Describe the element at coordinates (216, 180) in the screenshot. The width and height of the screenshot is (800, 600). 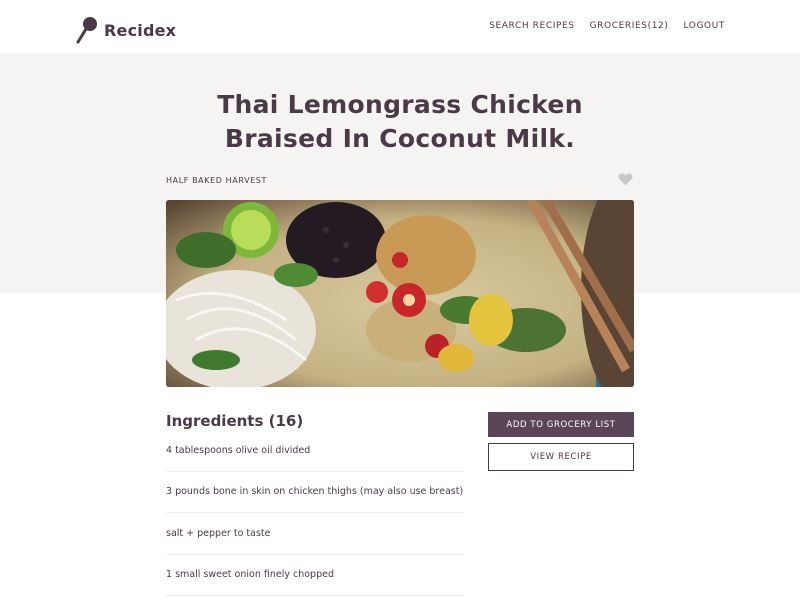
I see `recipe-source: HALF BAKED HARVEST` at that location.